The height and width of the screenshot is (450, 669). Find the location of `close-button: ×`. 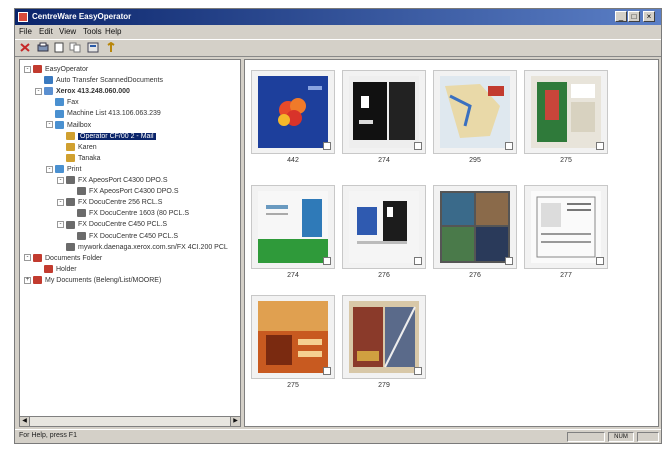

close-button: × is located at coordinates (649, 16).